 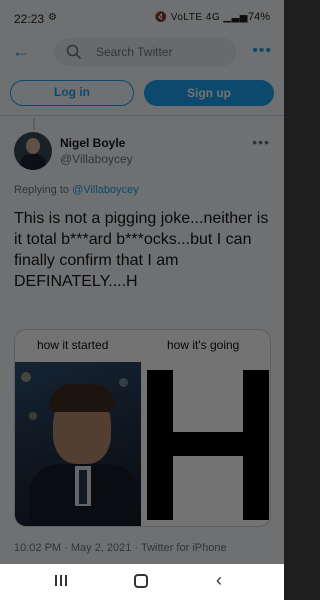 I want to click on top-bar: ← Search Twitter •••, so click(x=142, y=52).